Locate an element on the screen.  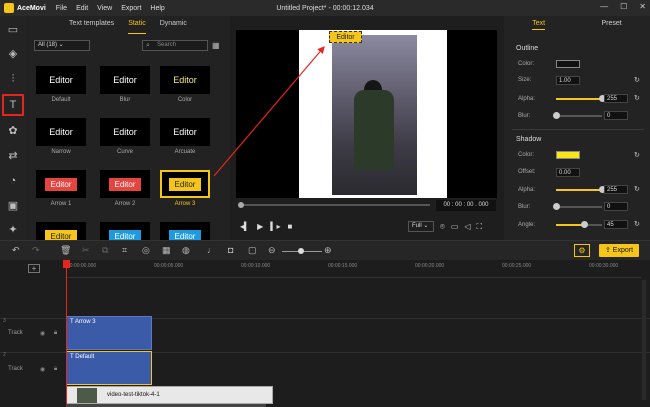
shadow-angle-slider is located at coordinates (579, 224).